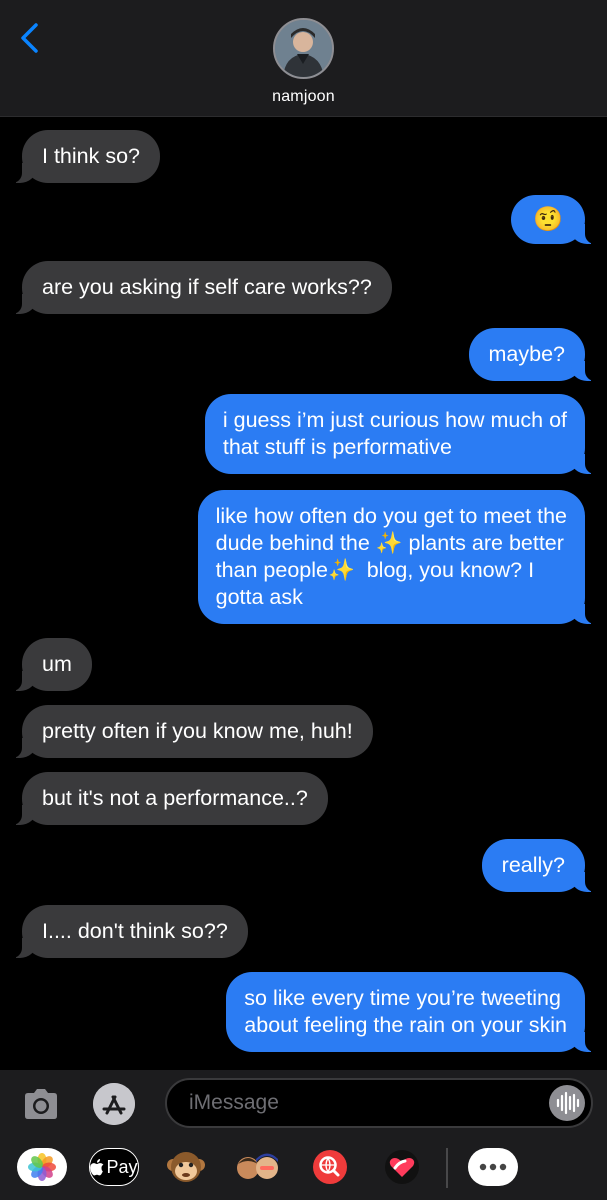  What do you see at coordinates (447, 1168) in the screenshot?
I see `app-strip-divider` at bounding box center [447, 1168].